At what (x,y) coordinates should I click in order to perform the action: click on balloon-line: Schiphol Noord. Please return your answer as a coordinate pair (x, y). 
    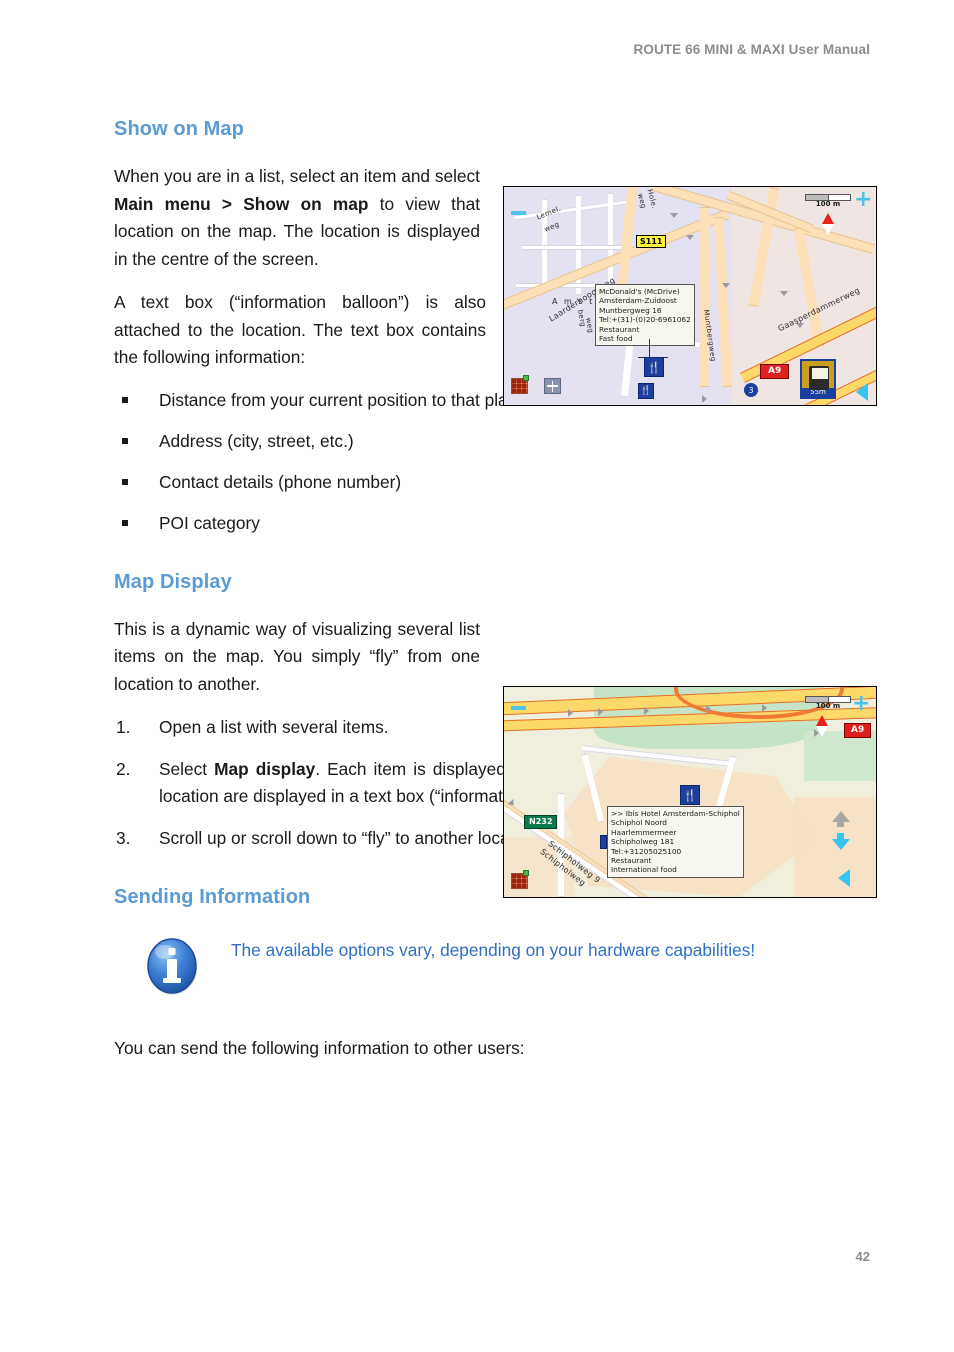
    Looking at the image, I should click on (639, 823).